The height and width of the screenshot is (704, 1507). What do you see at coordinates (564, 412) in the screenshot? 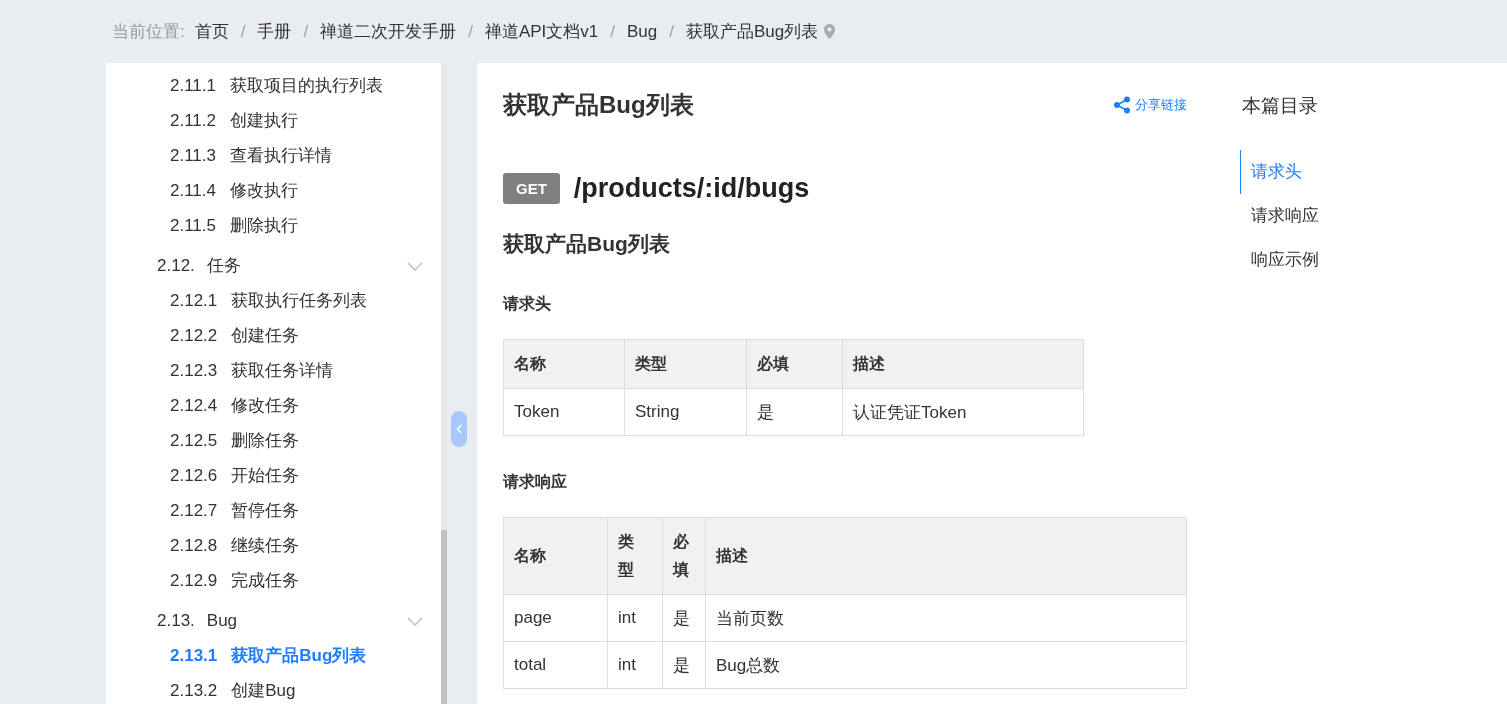
I see `table-cell: Token` at bounding box center [564, 412].